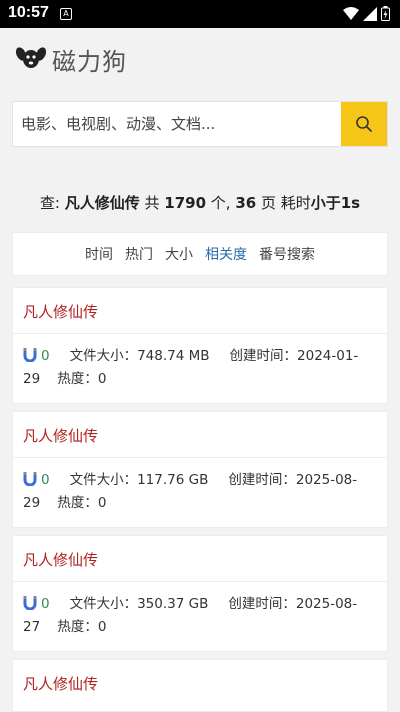 The width and height of the screenshot is (400, 712). I want to click on file-size: 文件大小：350.37 GB, so click(139, 604).